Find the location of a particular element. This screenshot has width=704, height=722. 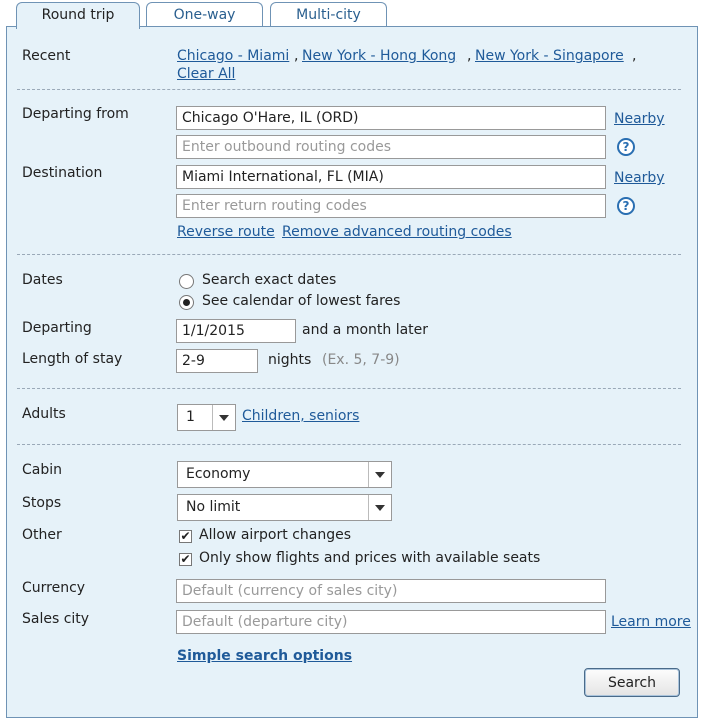

destination-input is located at coordinates (391, 177).